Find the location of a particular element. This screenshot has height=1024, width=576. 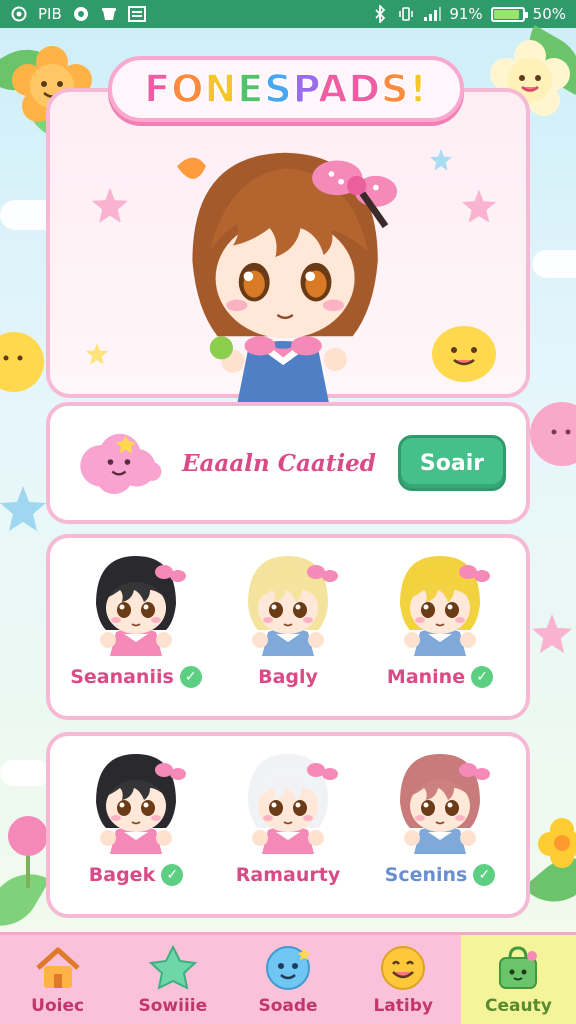

nav-item: Sowiiie is located at coordinates (172, 979).